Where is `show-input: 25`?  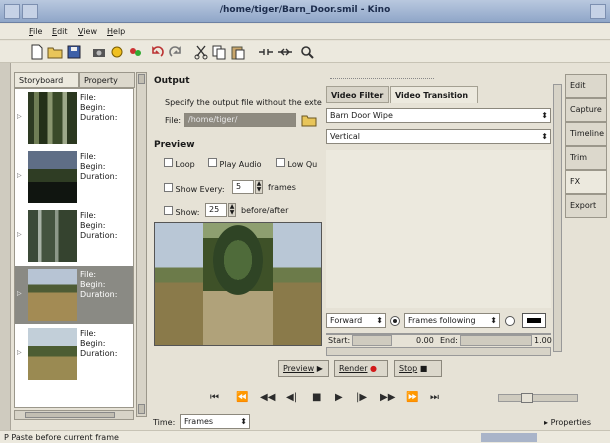 show-input: 25 is located at coordinates (216, 210).